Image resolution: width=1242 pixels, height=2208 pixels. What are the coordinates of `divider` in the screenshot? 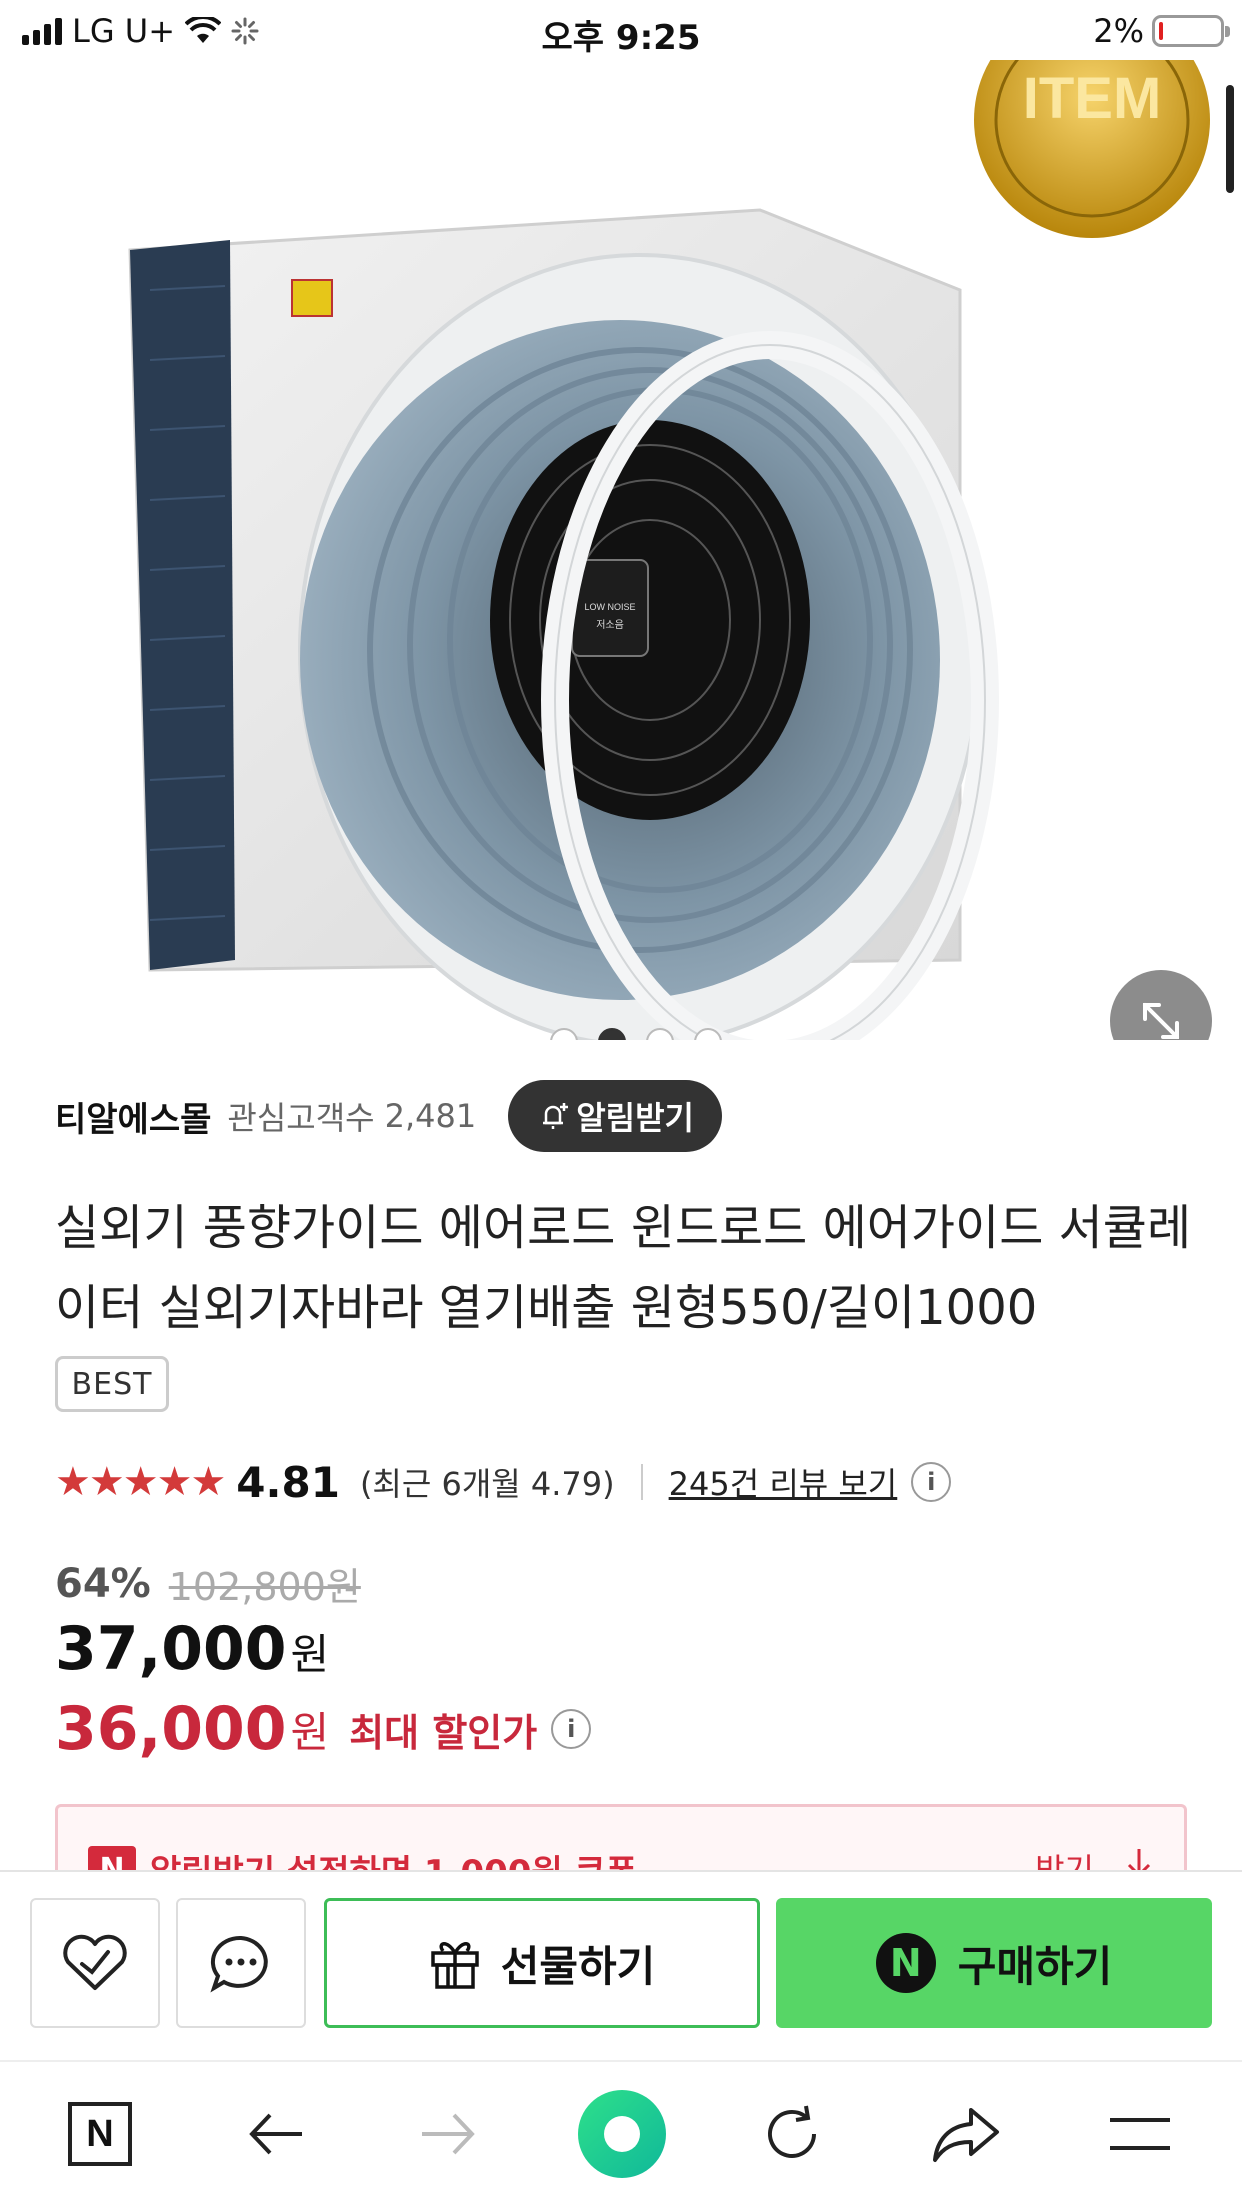 It's located at (641, 1482).